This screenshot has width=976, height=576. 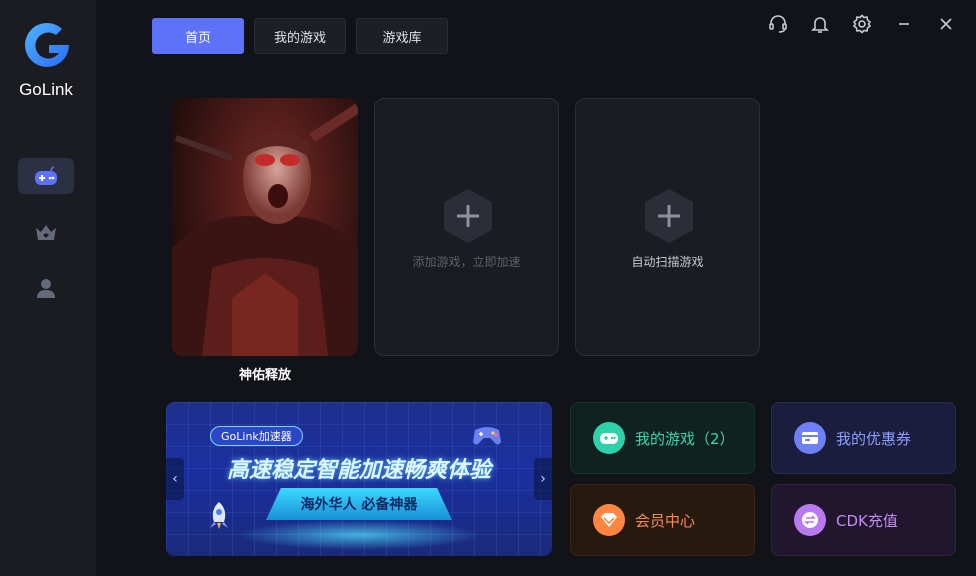 I want to click on crown-icon, so click(x=46, y=232).